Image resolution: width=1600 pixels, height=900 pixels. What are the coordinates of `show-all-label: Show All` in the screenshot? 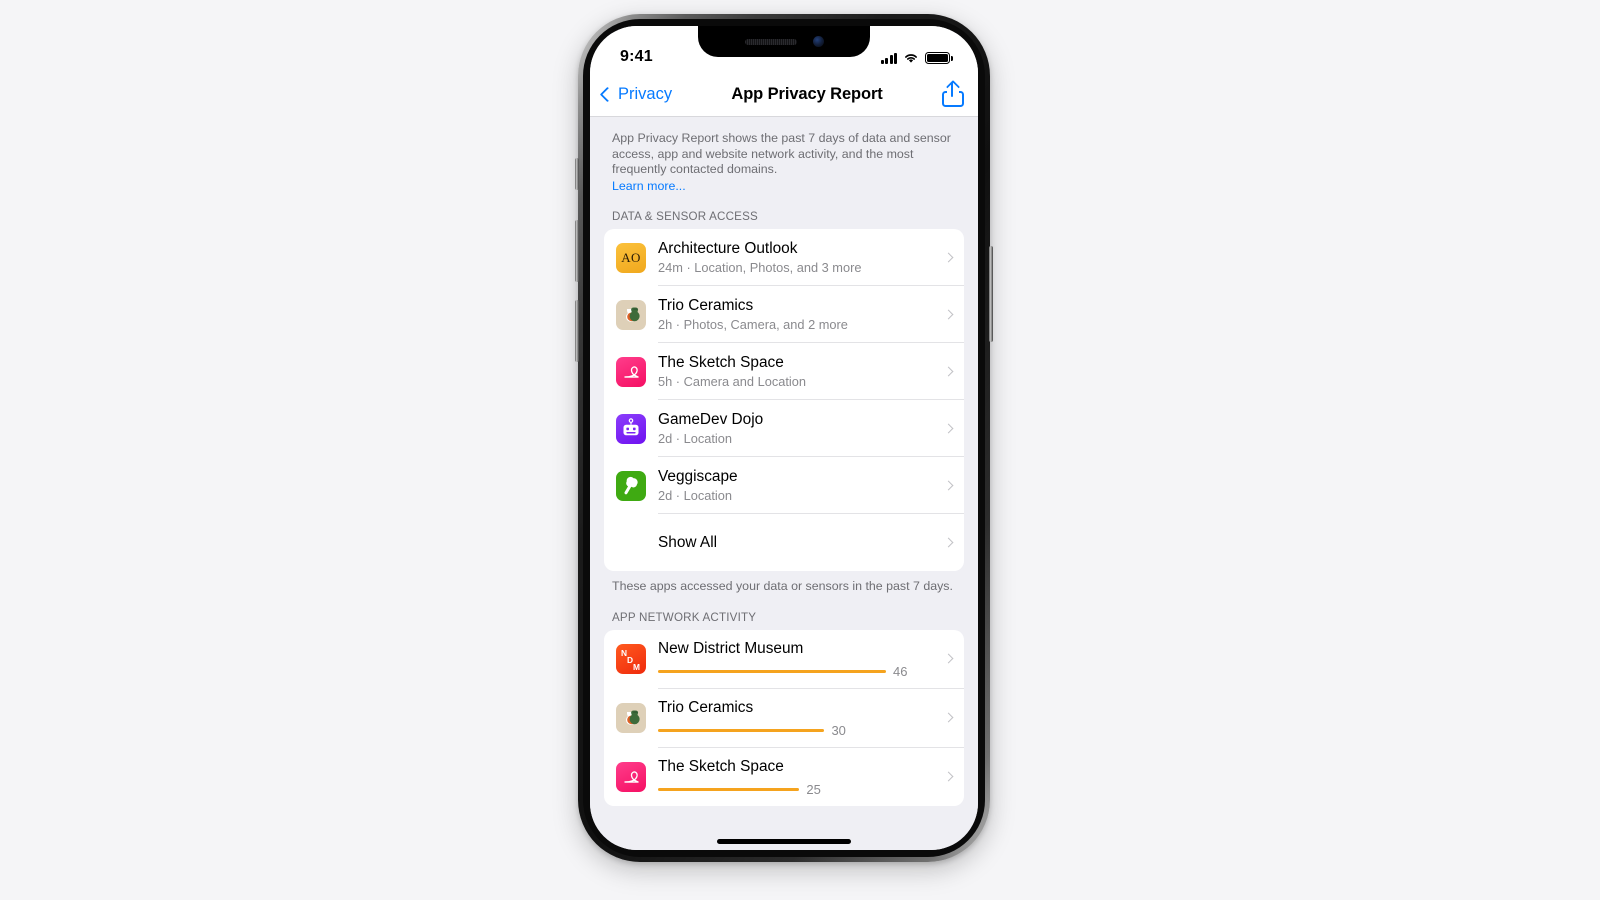 It's located at (688, 543).